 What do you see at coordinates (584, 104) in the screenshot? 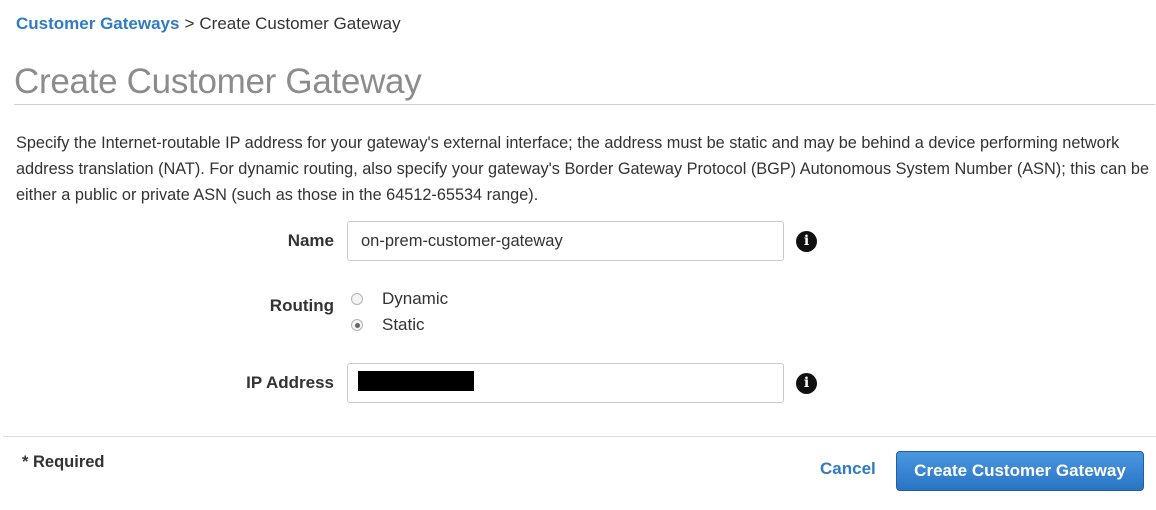
I see `title-divider` at bounding box center [584, 104].